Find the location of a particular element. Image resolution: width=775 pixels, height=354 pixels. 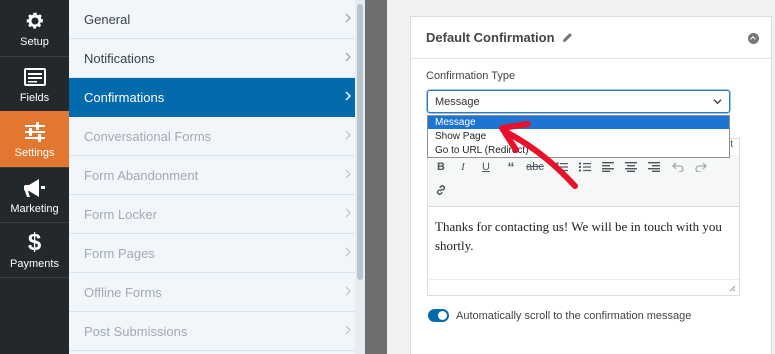

underline-icon: U is located at coordinates (486, 167).